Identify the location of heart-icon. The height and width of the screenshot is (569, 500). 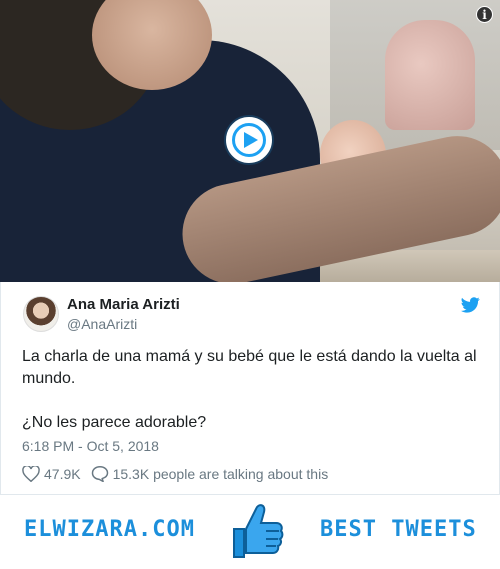
(31, 473).